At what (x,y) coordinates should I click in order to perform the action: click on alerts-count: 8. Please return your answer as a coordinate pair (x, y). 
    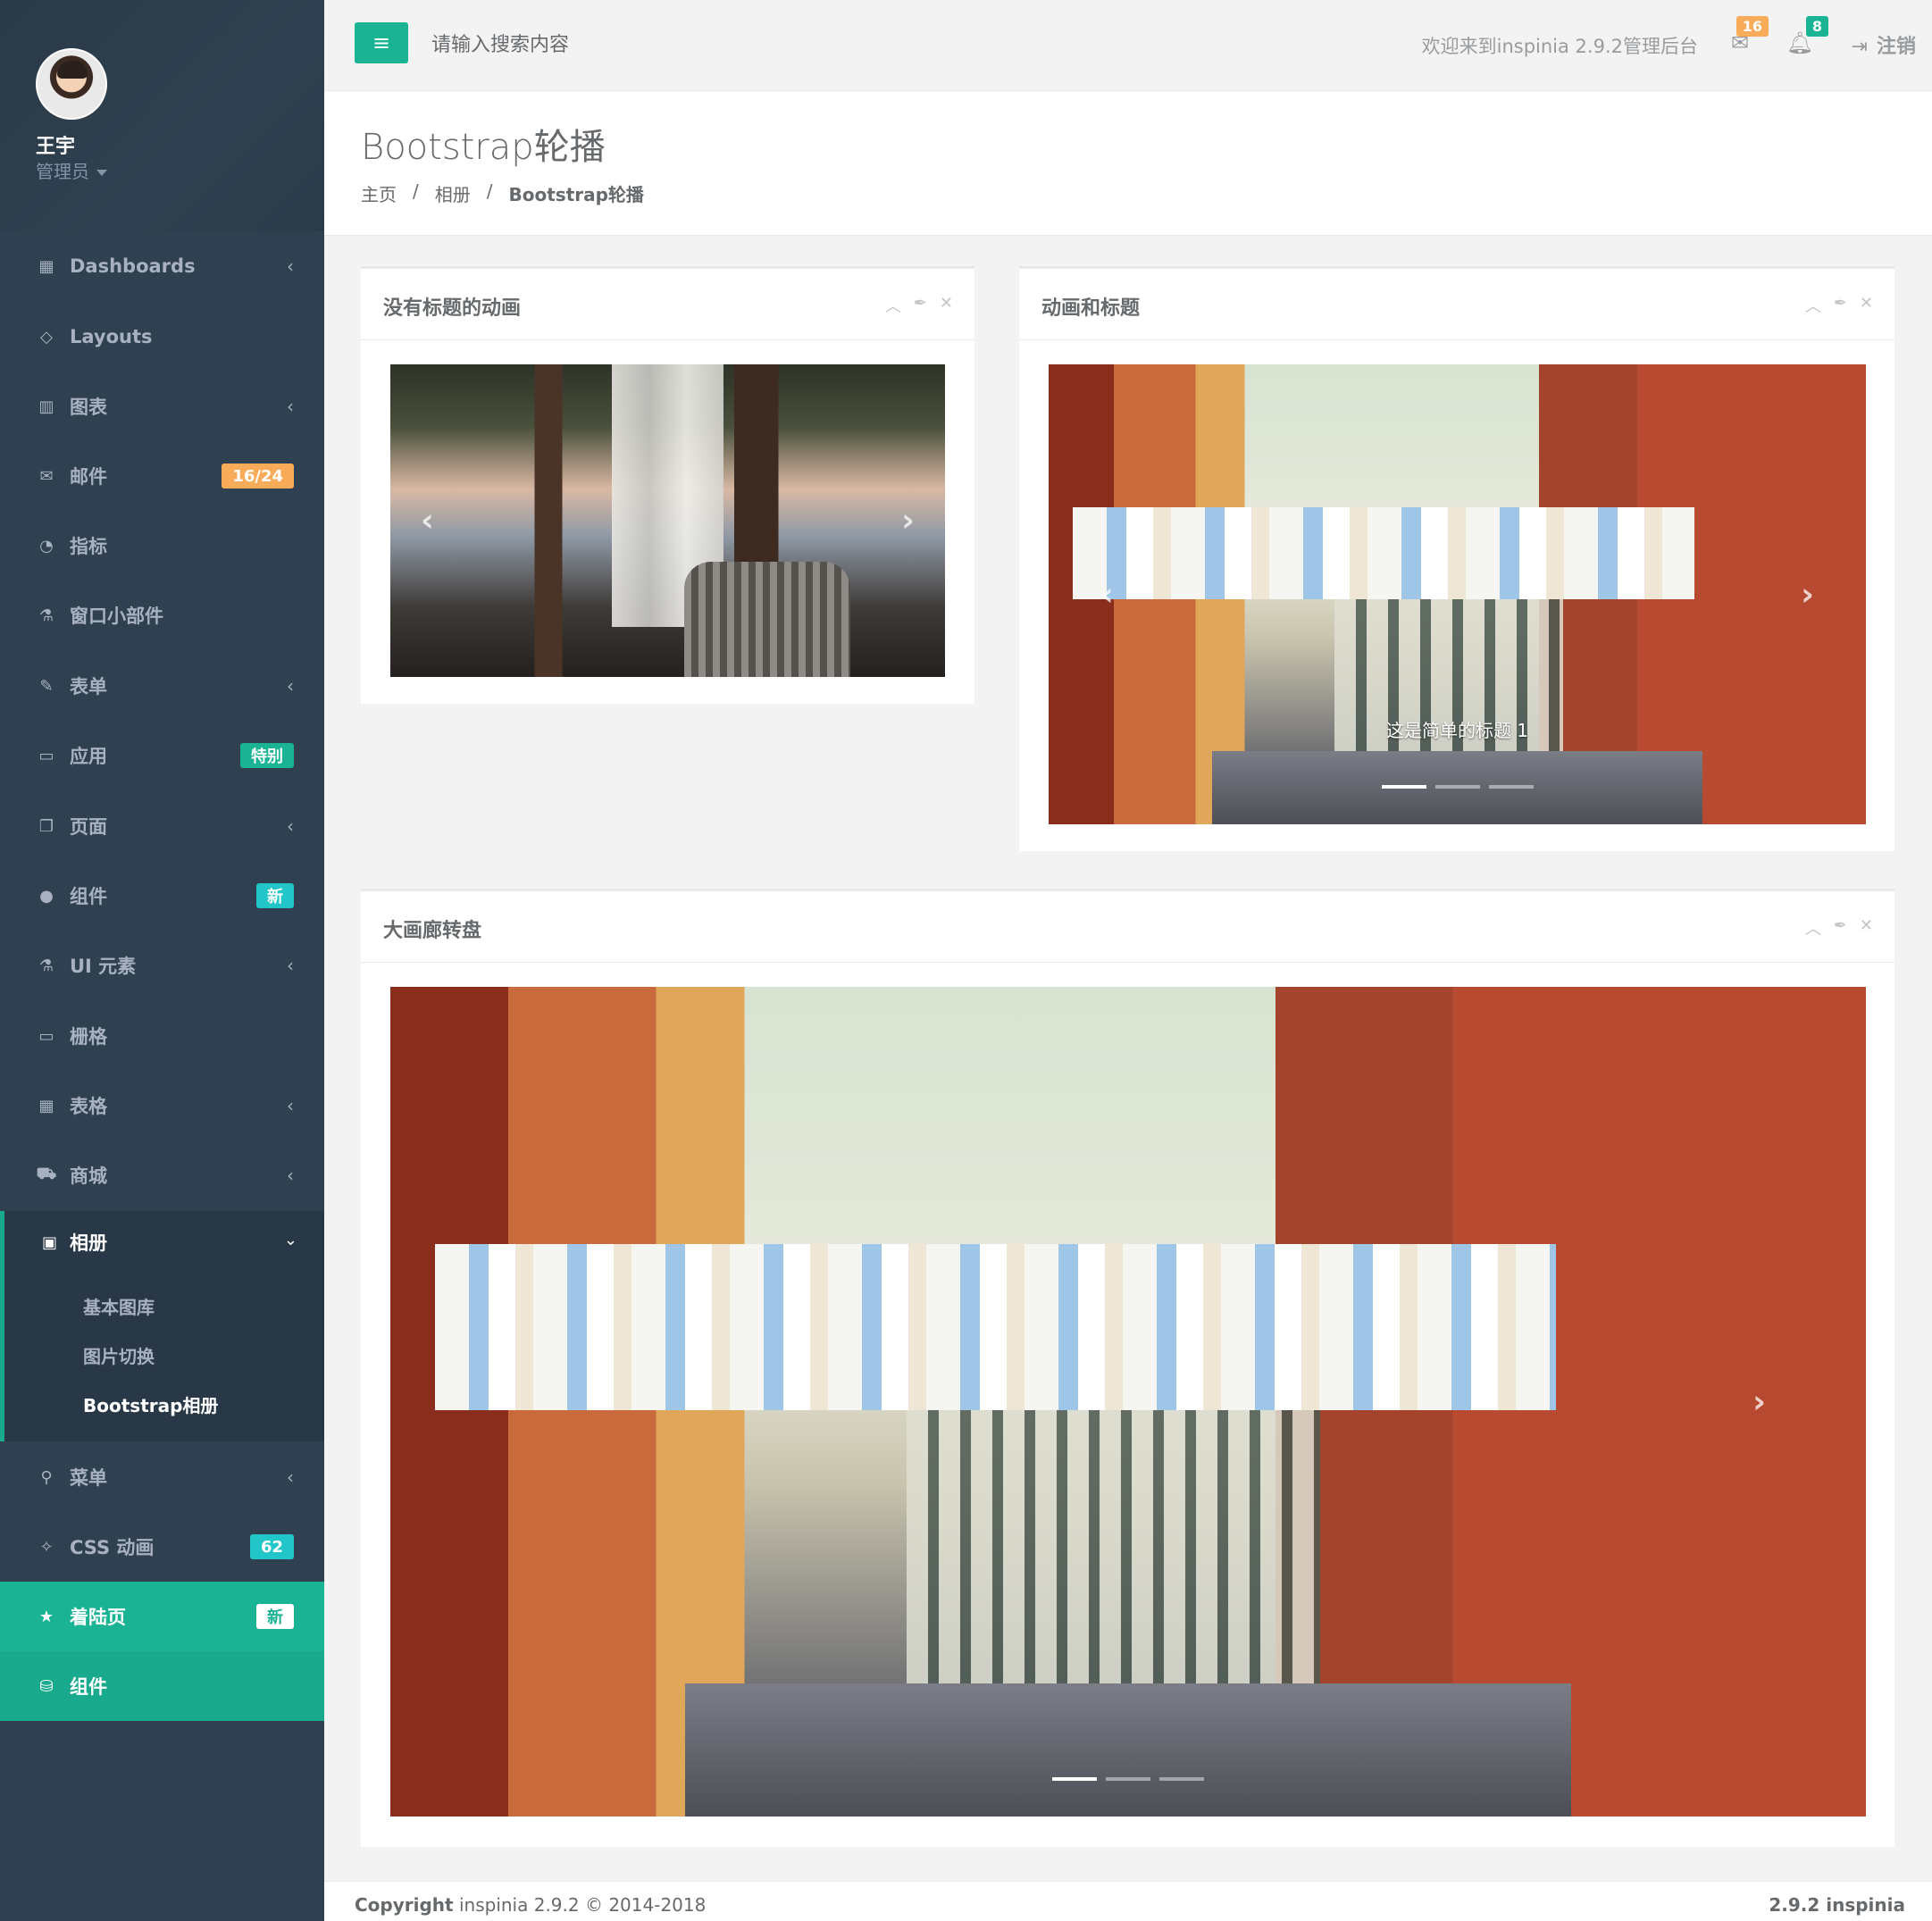
    Looking at the image, I should click on (1817, 26).